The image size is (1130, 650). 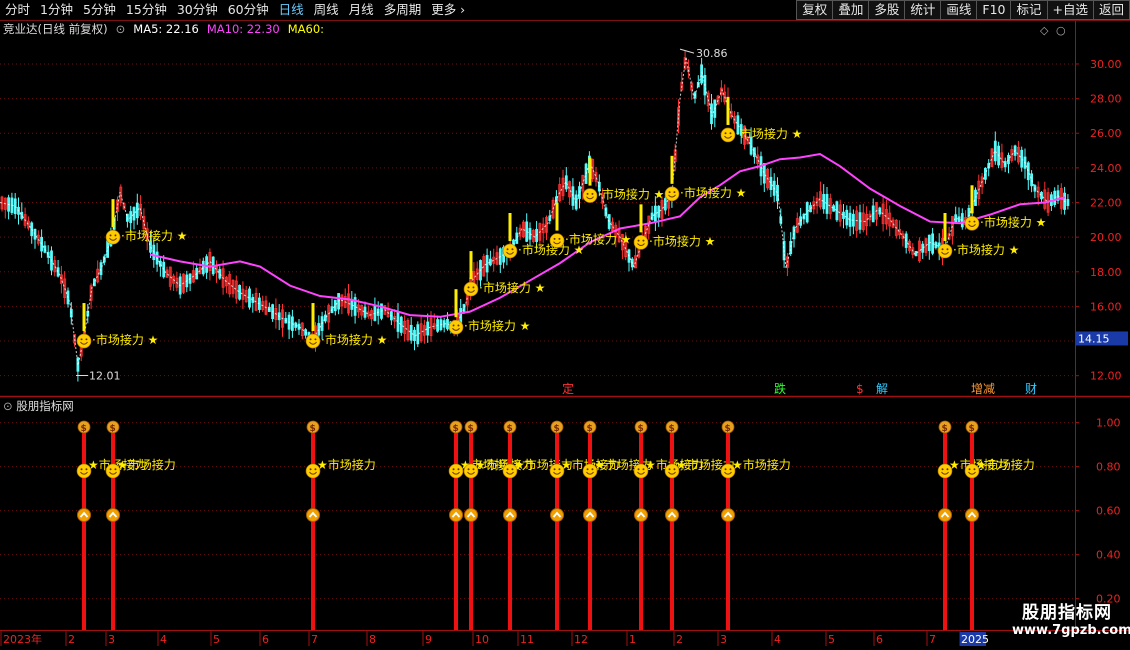 What do you see at coordinates (1108, 511) in the screenshot?
I see `sub-ylabel-2: 0.60` at bounding box center [1108, 511].